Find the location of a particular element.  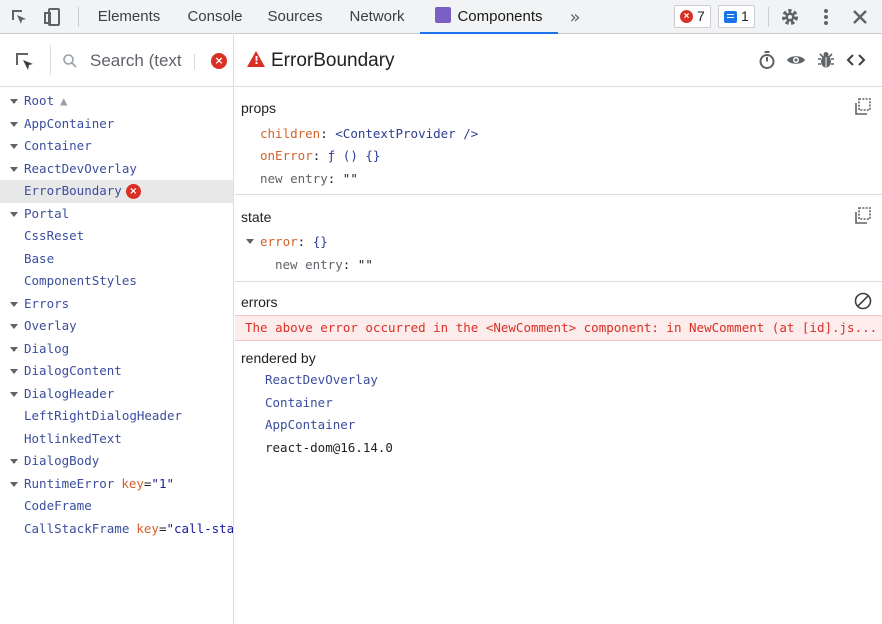

state-new-entry: new entry: "" is located at coordinates (324, 264).